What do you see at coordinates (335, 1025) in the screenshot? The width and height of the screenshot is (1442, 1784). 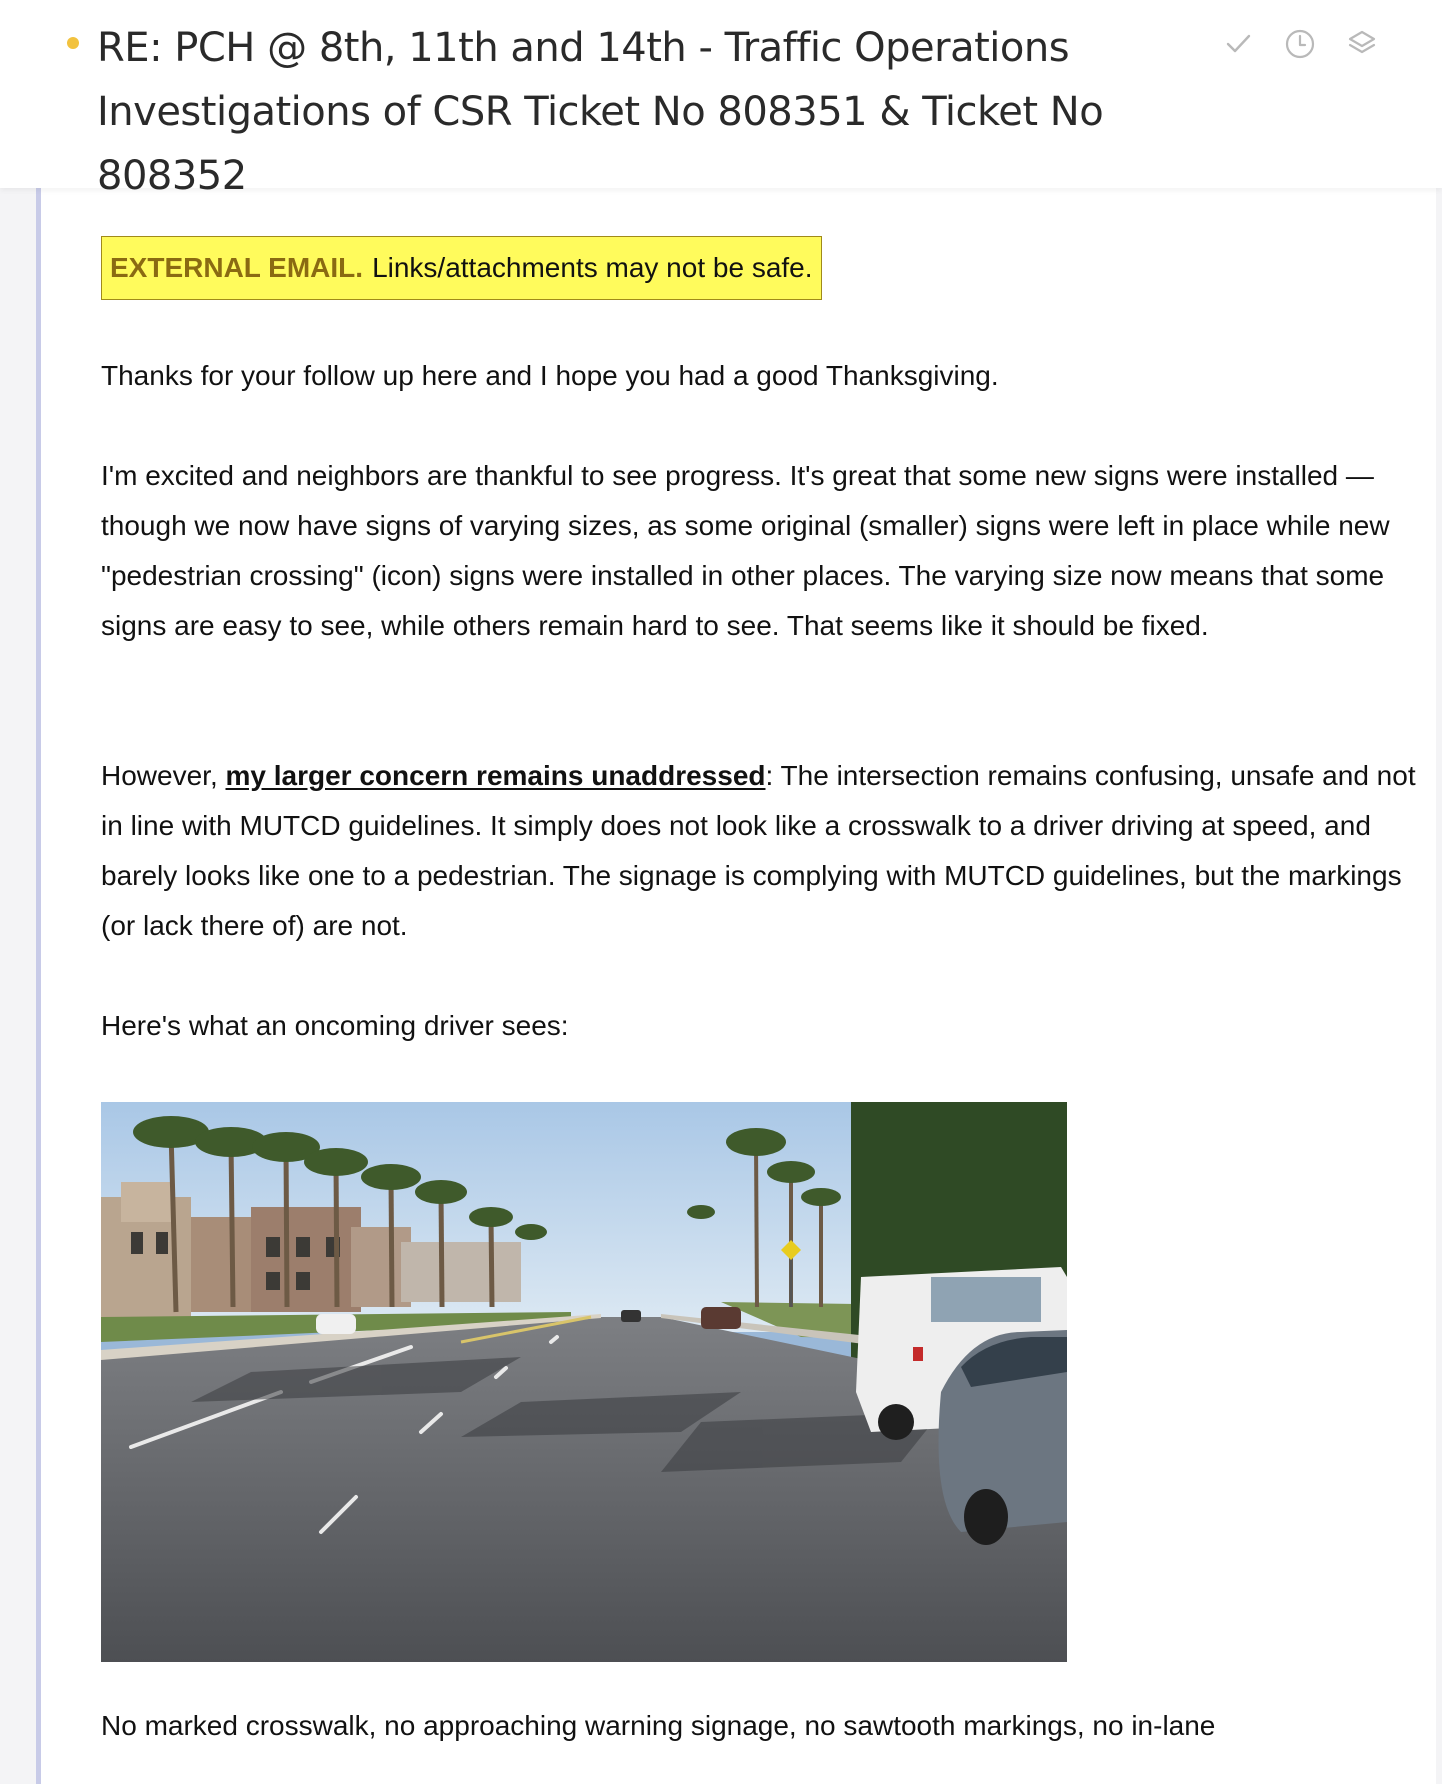 I see `paragraph-photo-intro: Here's what an oncoming driver sees:` at bounding box center [335, 1025].